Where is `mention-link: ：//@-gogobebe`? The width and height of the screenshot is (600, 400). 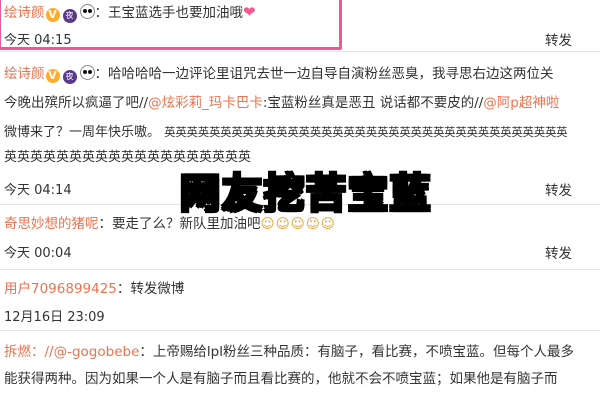
mention-link: ：//@-gogobebe is located at coordinates (85, 352).